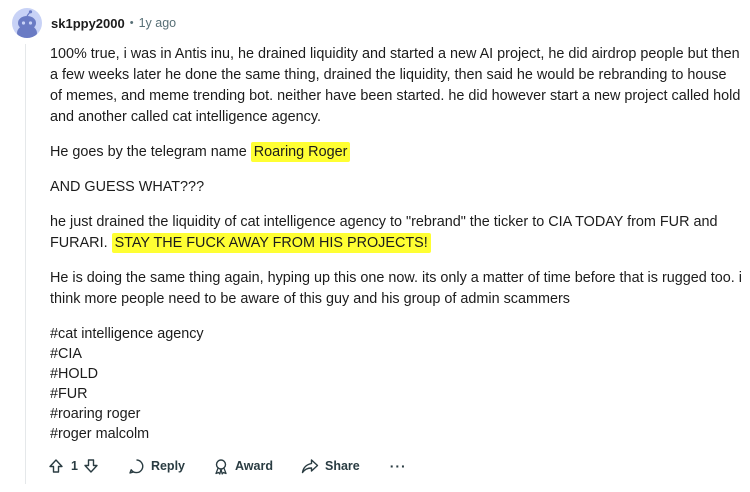 This screenshot has height=492, width=750. What do you see at coordinates (88, 23) in the screenshot?
I see `username: sk1ppy2000` at bounding box center [88, 23].